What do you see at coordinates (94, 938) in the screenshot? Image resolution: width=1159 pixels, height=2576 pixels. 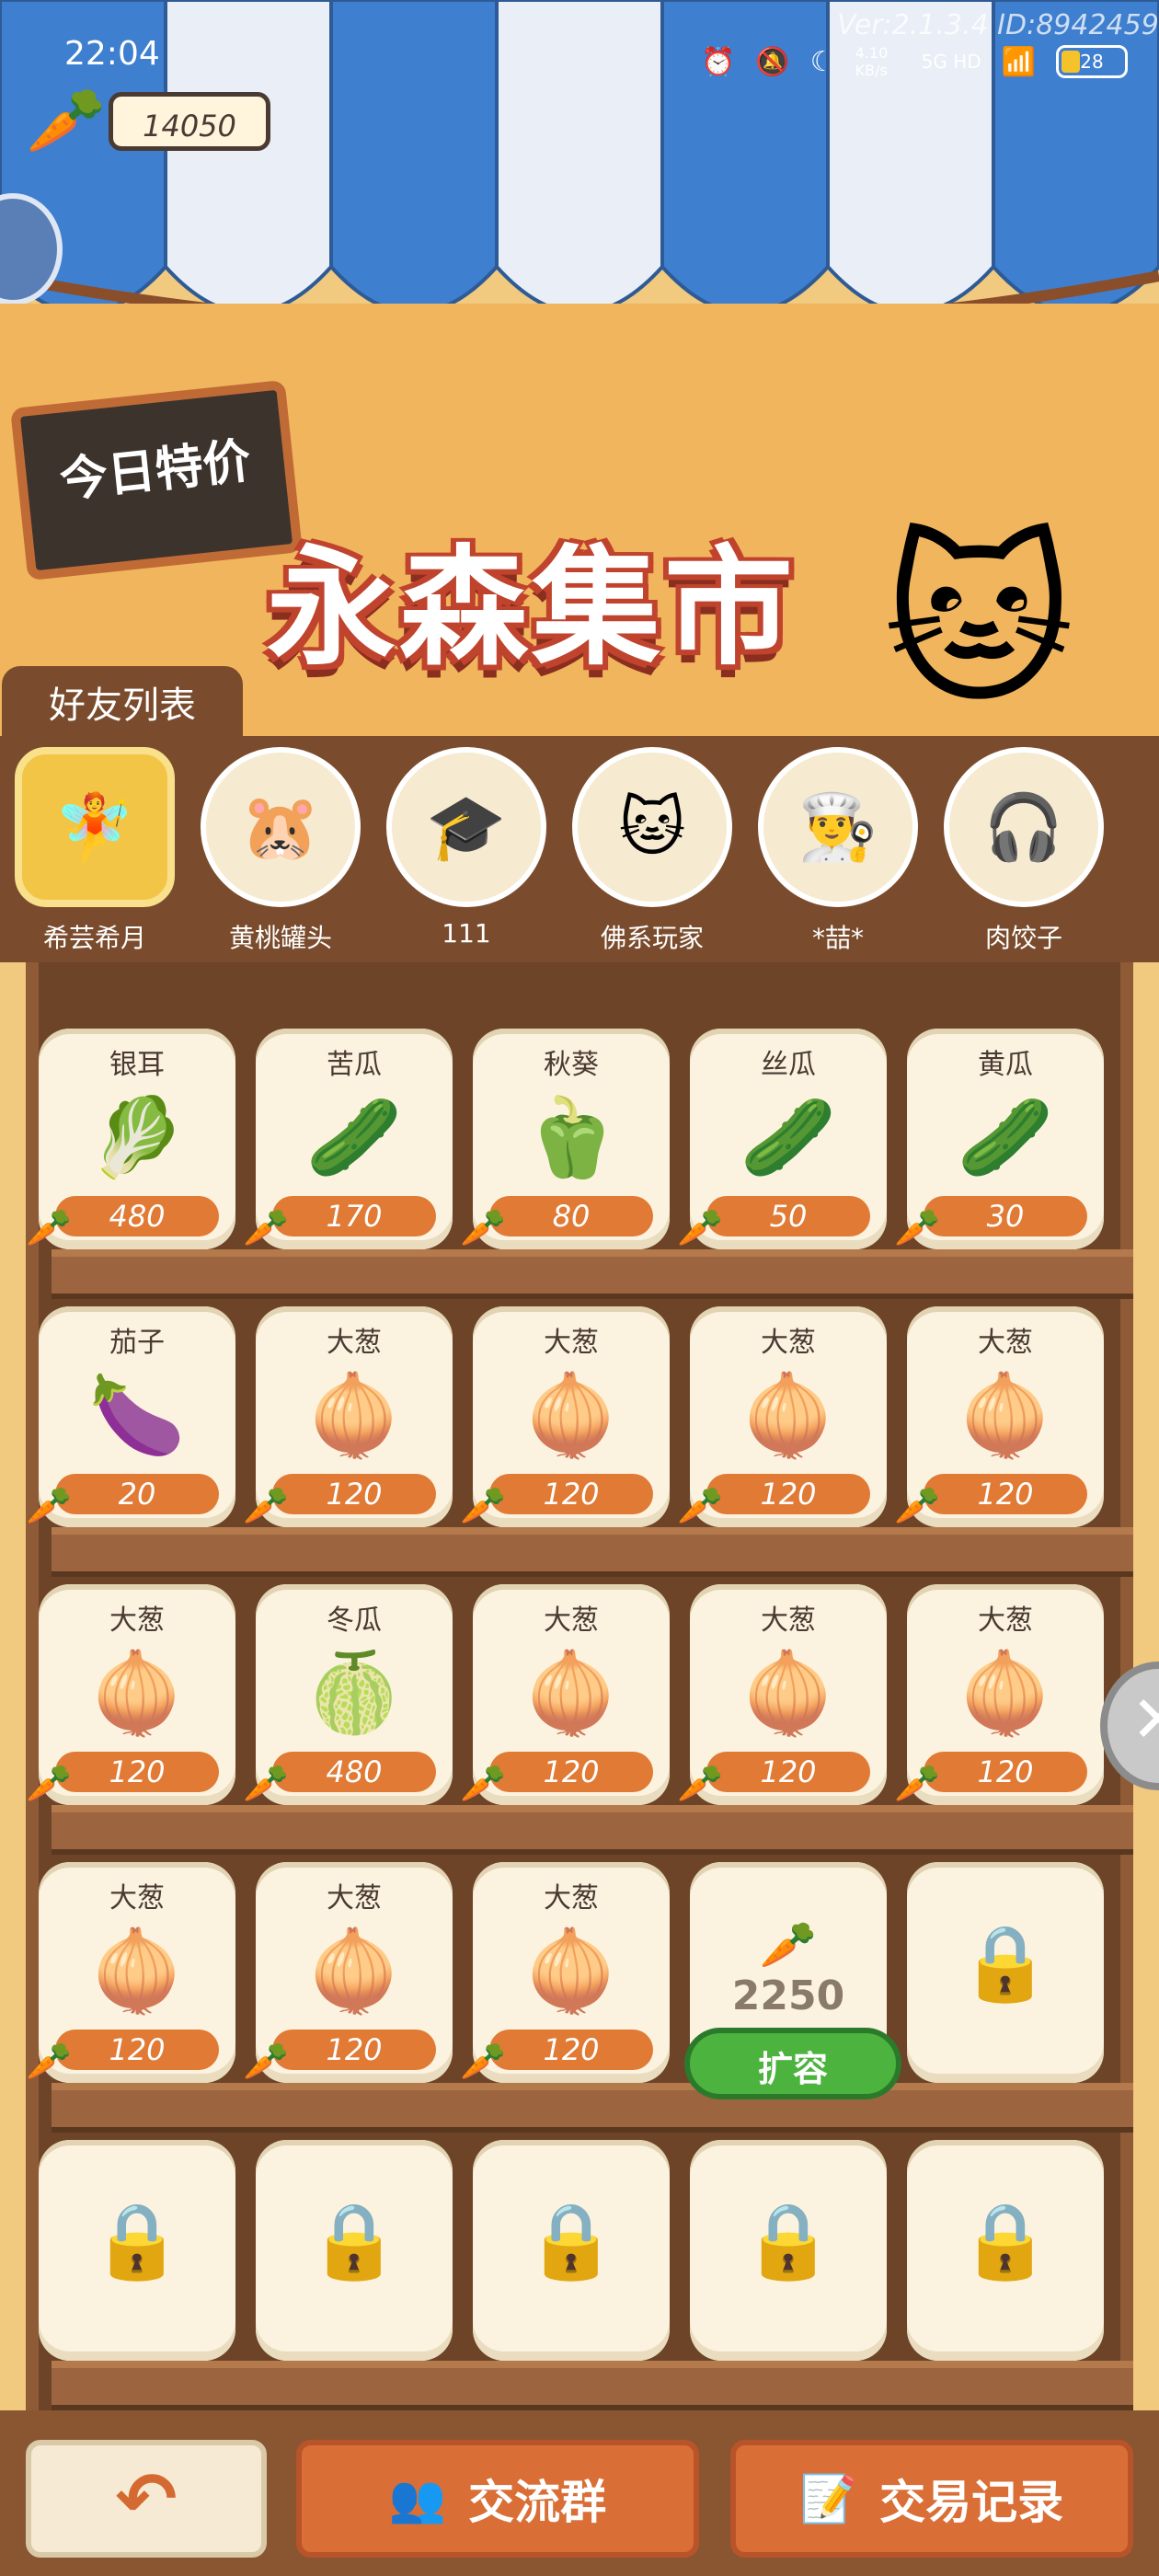 I see `friend-name: 希芸希月` at bounding box center [94, 938].